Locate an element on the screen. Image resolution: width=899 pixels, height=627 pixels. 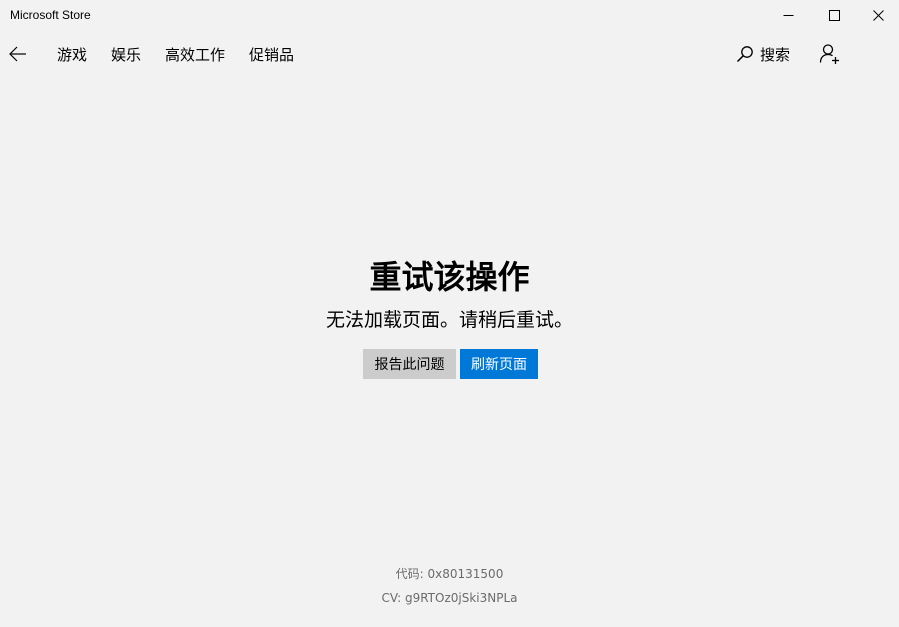
maximize-icon is located at coordinates (834, 15).